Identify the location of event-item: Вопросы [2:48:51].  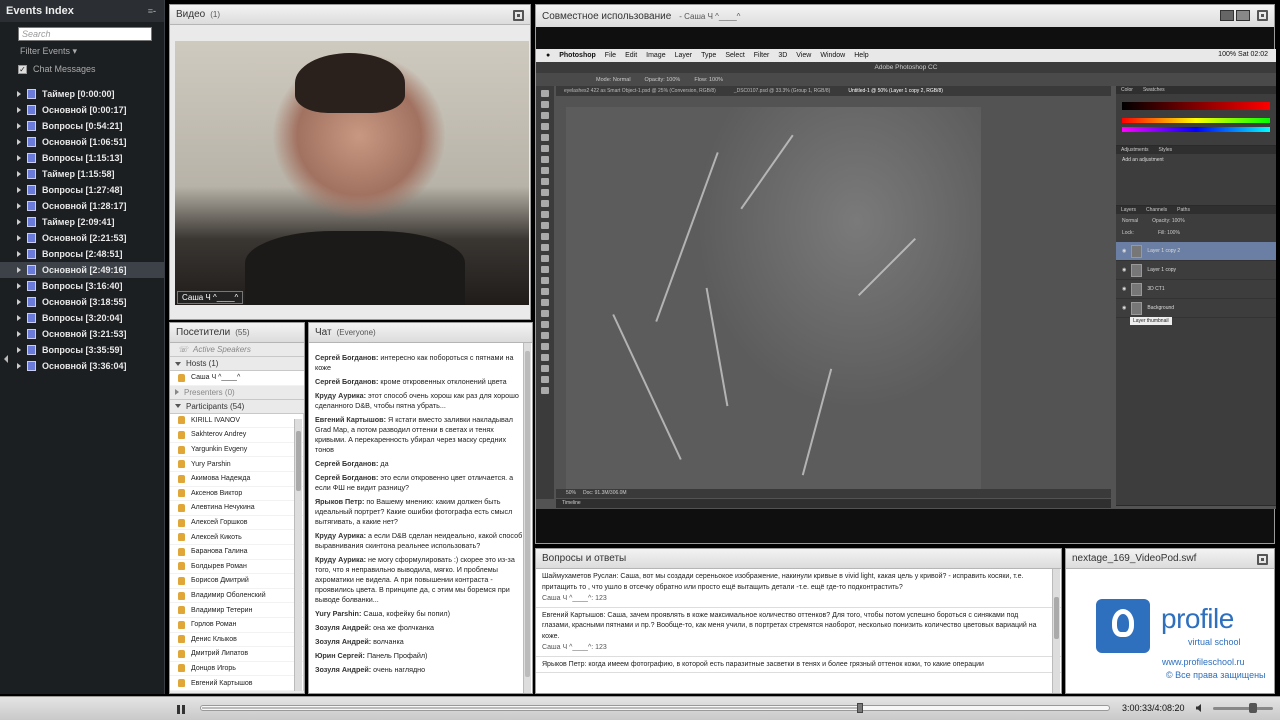
(82, 254).